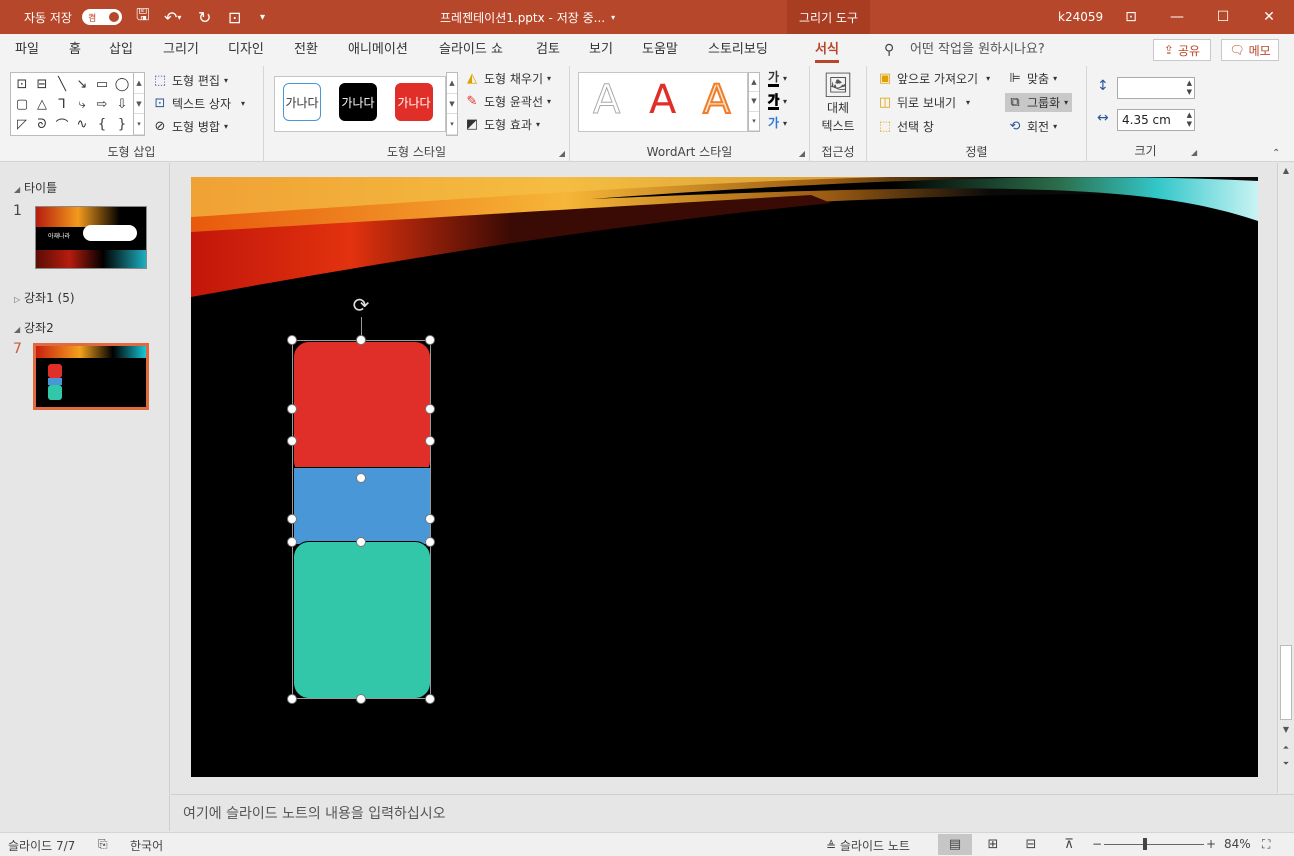 The width and height of the screenshot is (1294, 856). I want to click on collapse-ribbon-icon: ⌃, so click(1276, 153).